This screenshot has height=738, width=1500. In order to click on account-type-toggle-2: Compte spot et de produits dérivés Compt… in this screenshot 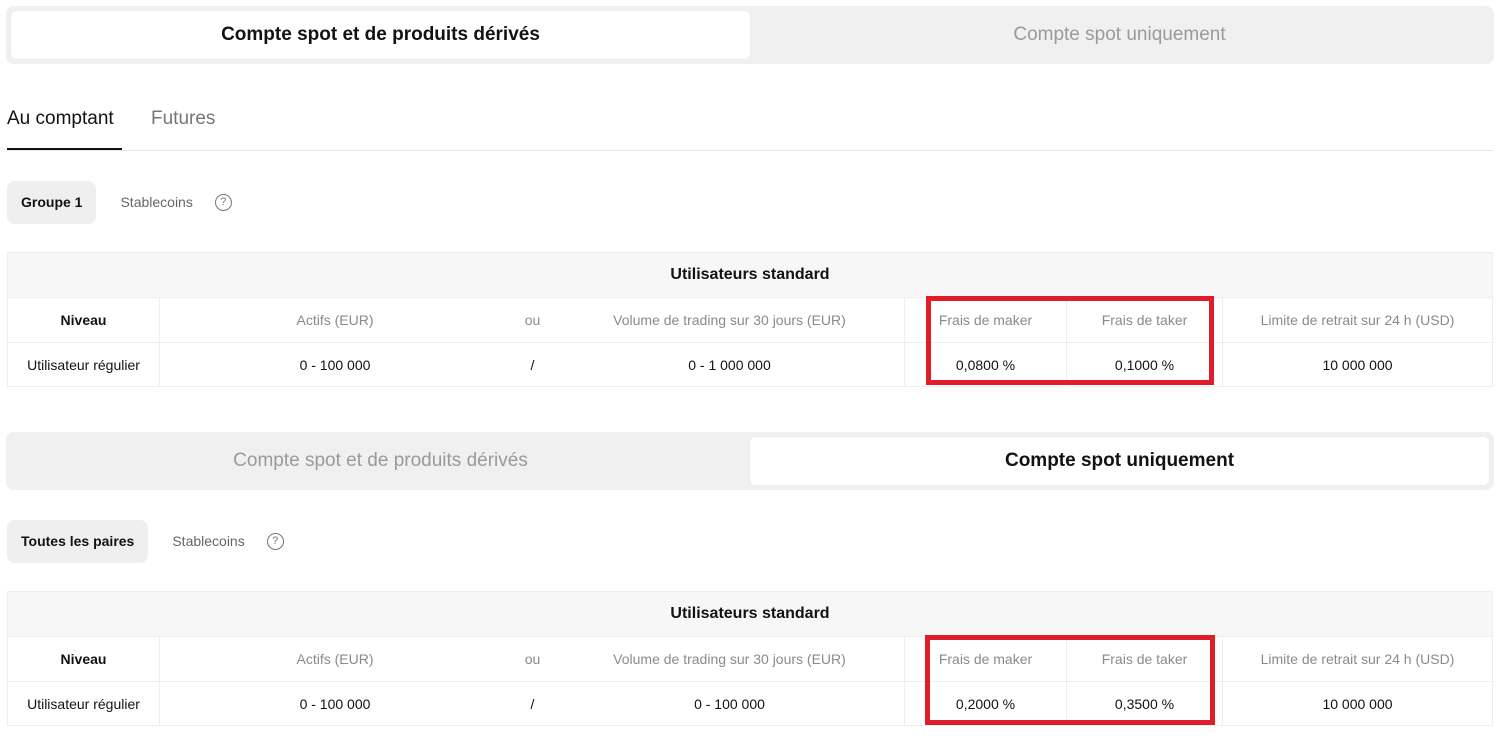, I will do `click(750, 461)`.